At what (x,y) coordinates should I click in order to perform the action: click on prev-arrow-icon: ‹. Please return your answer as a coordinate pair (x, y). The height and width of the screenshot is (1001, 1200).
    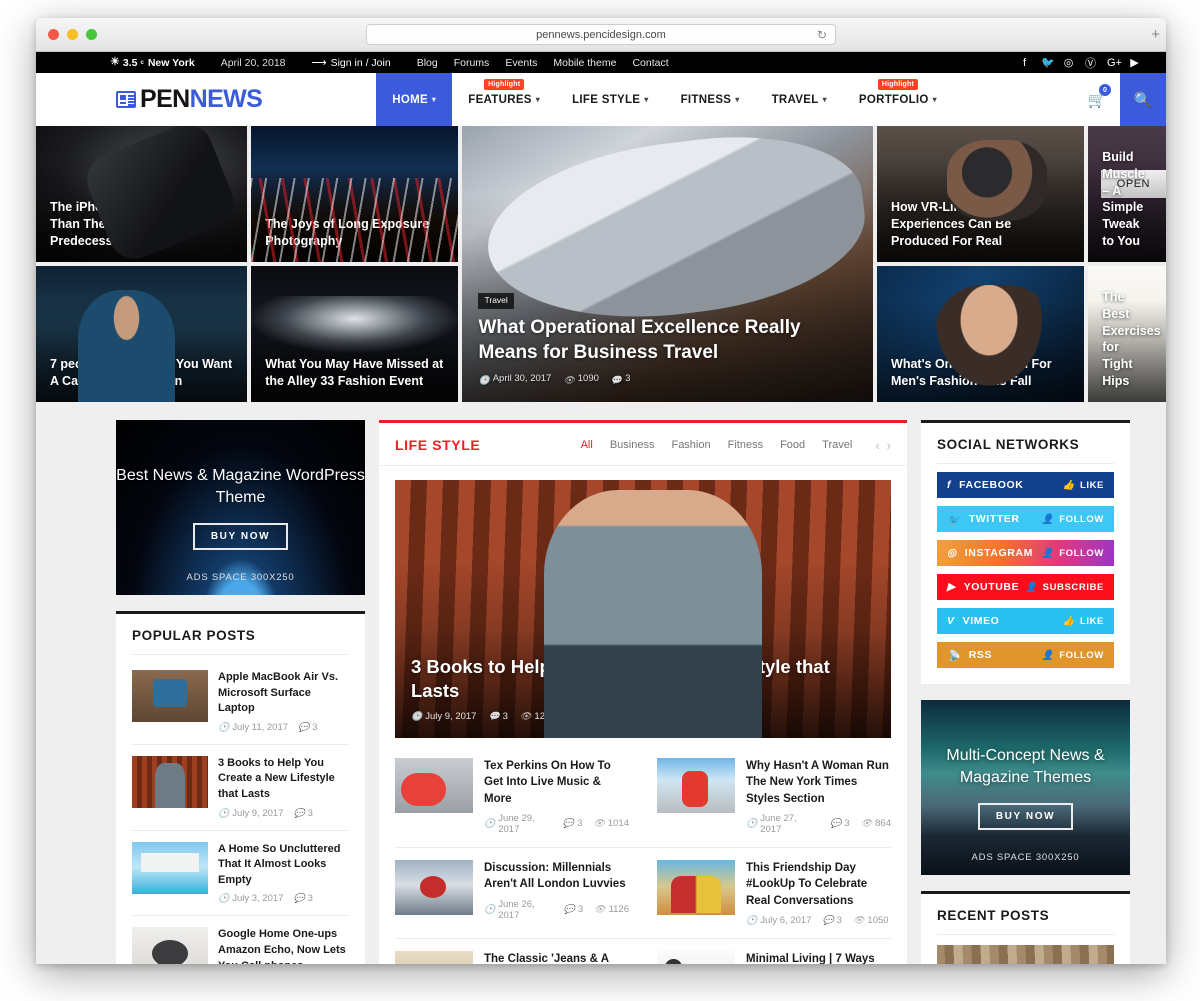
    Looking at the image, I should click on (877, 445).